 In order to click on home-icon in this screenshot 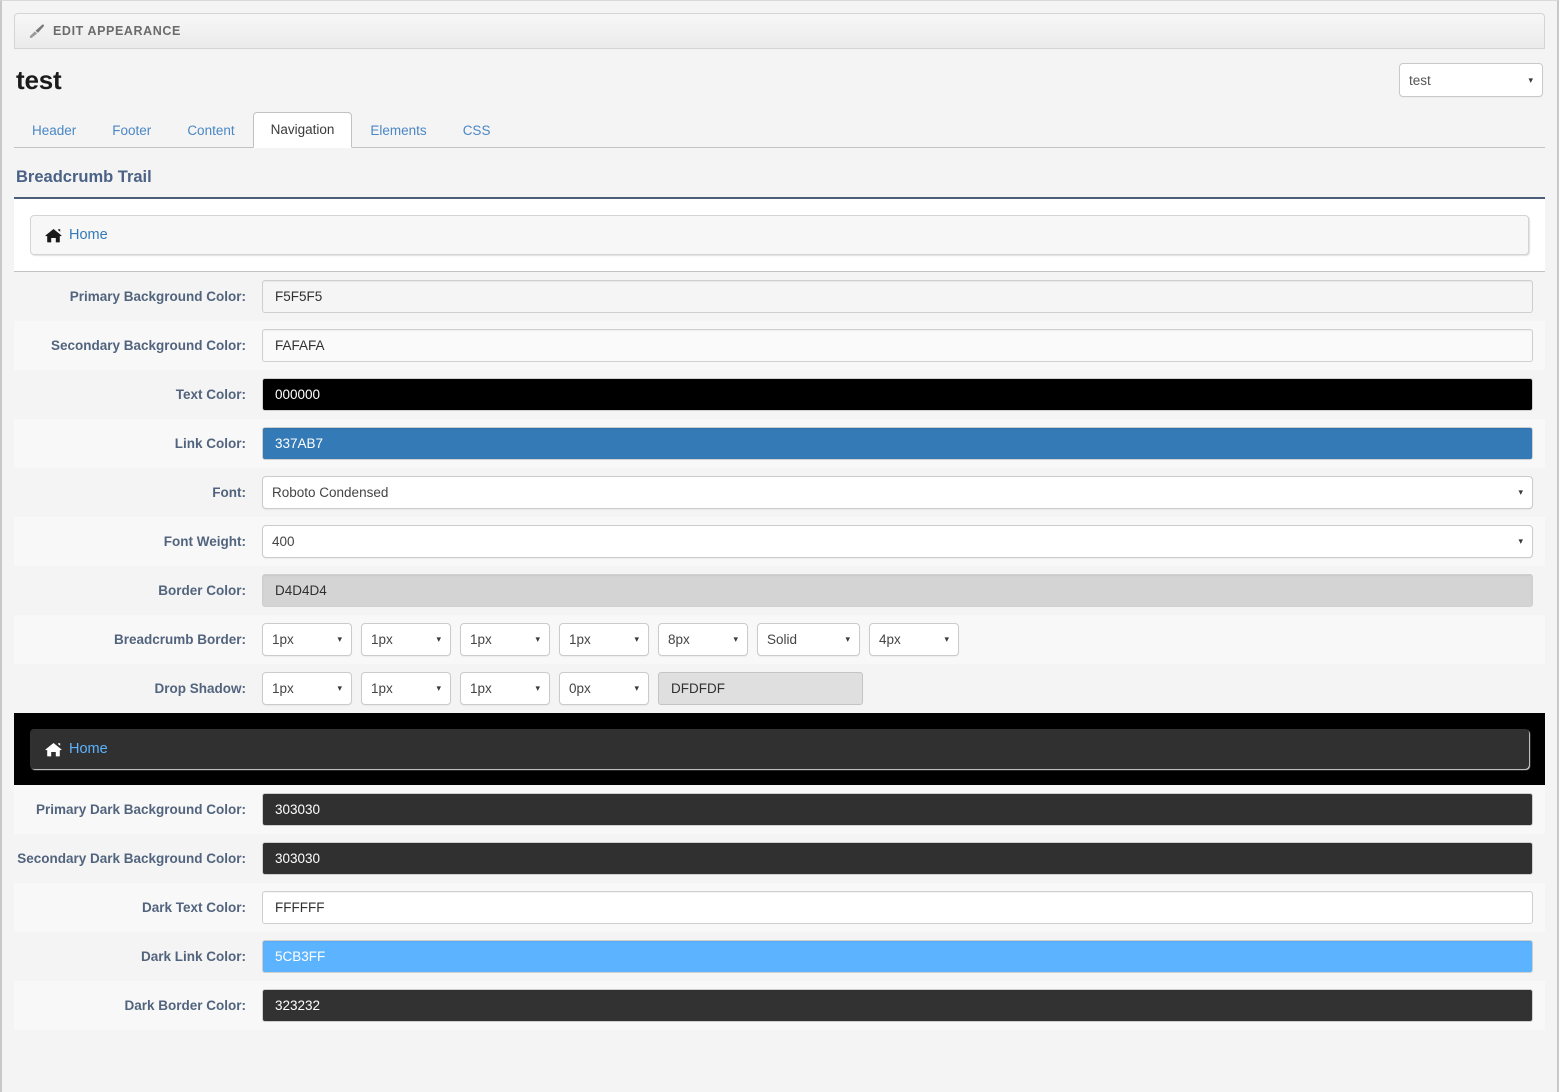, I will do `click(53, 235)`.